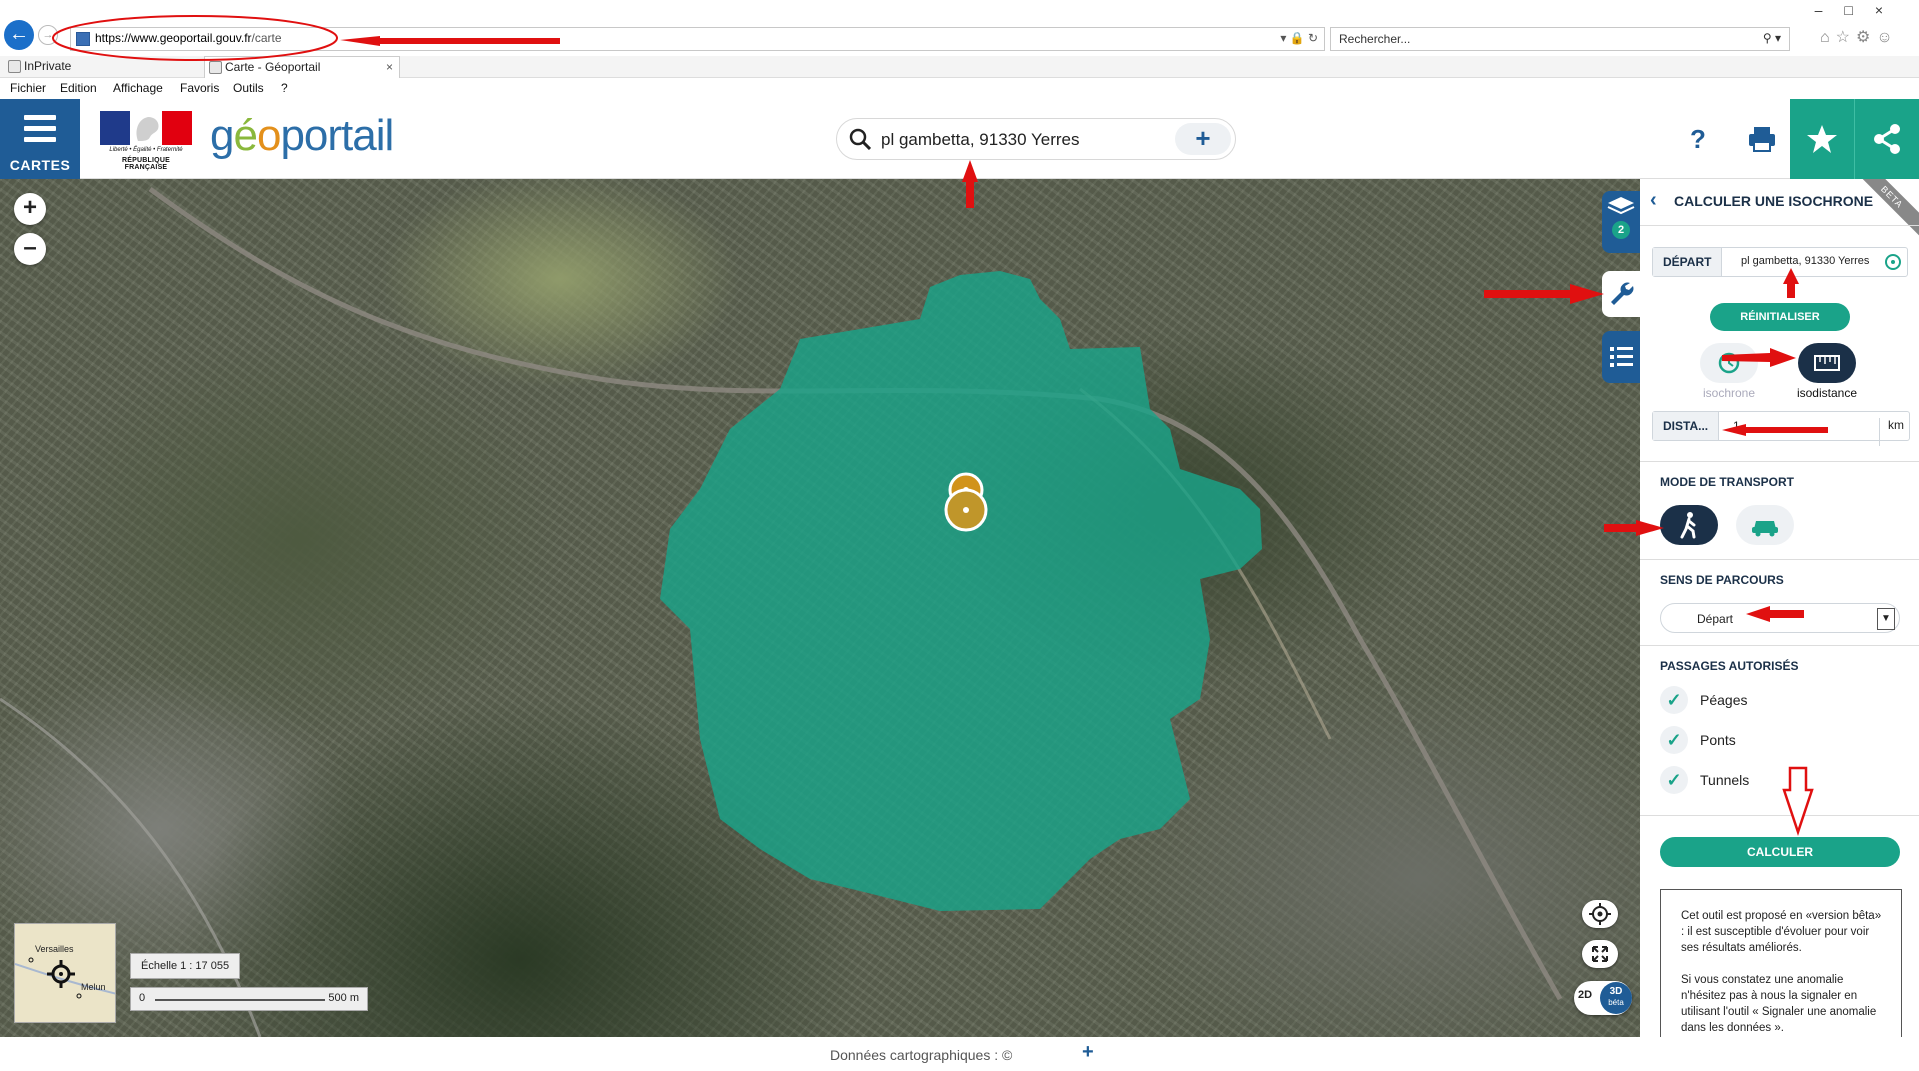 The width and height of the screenshot is (1919, 1071). I want to click on browser-search-input: Rechercher... ⚲ ▾, so click(1560, 39).